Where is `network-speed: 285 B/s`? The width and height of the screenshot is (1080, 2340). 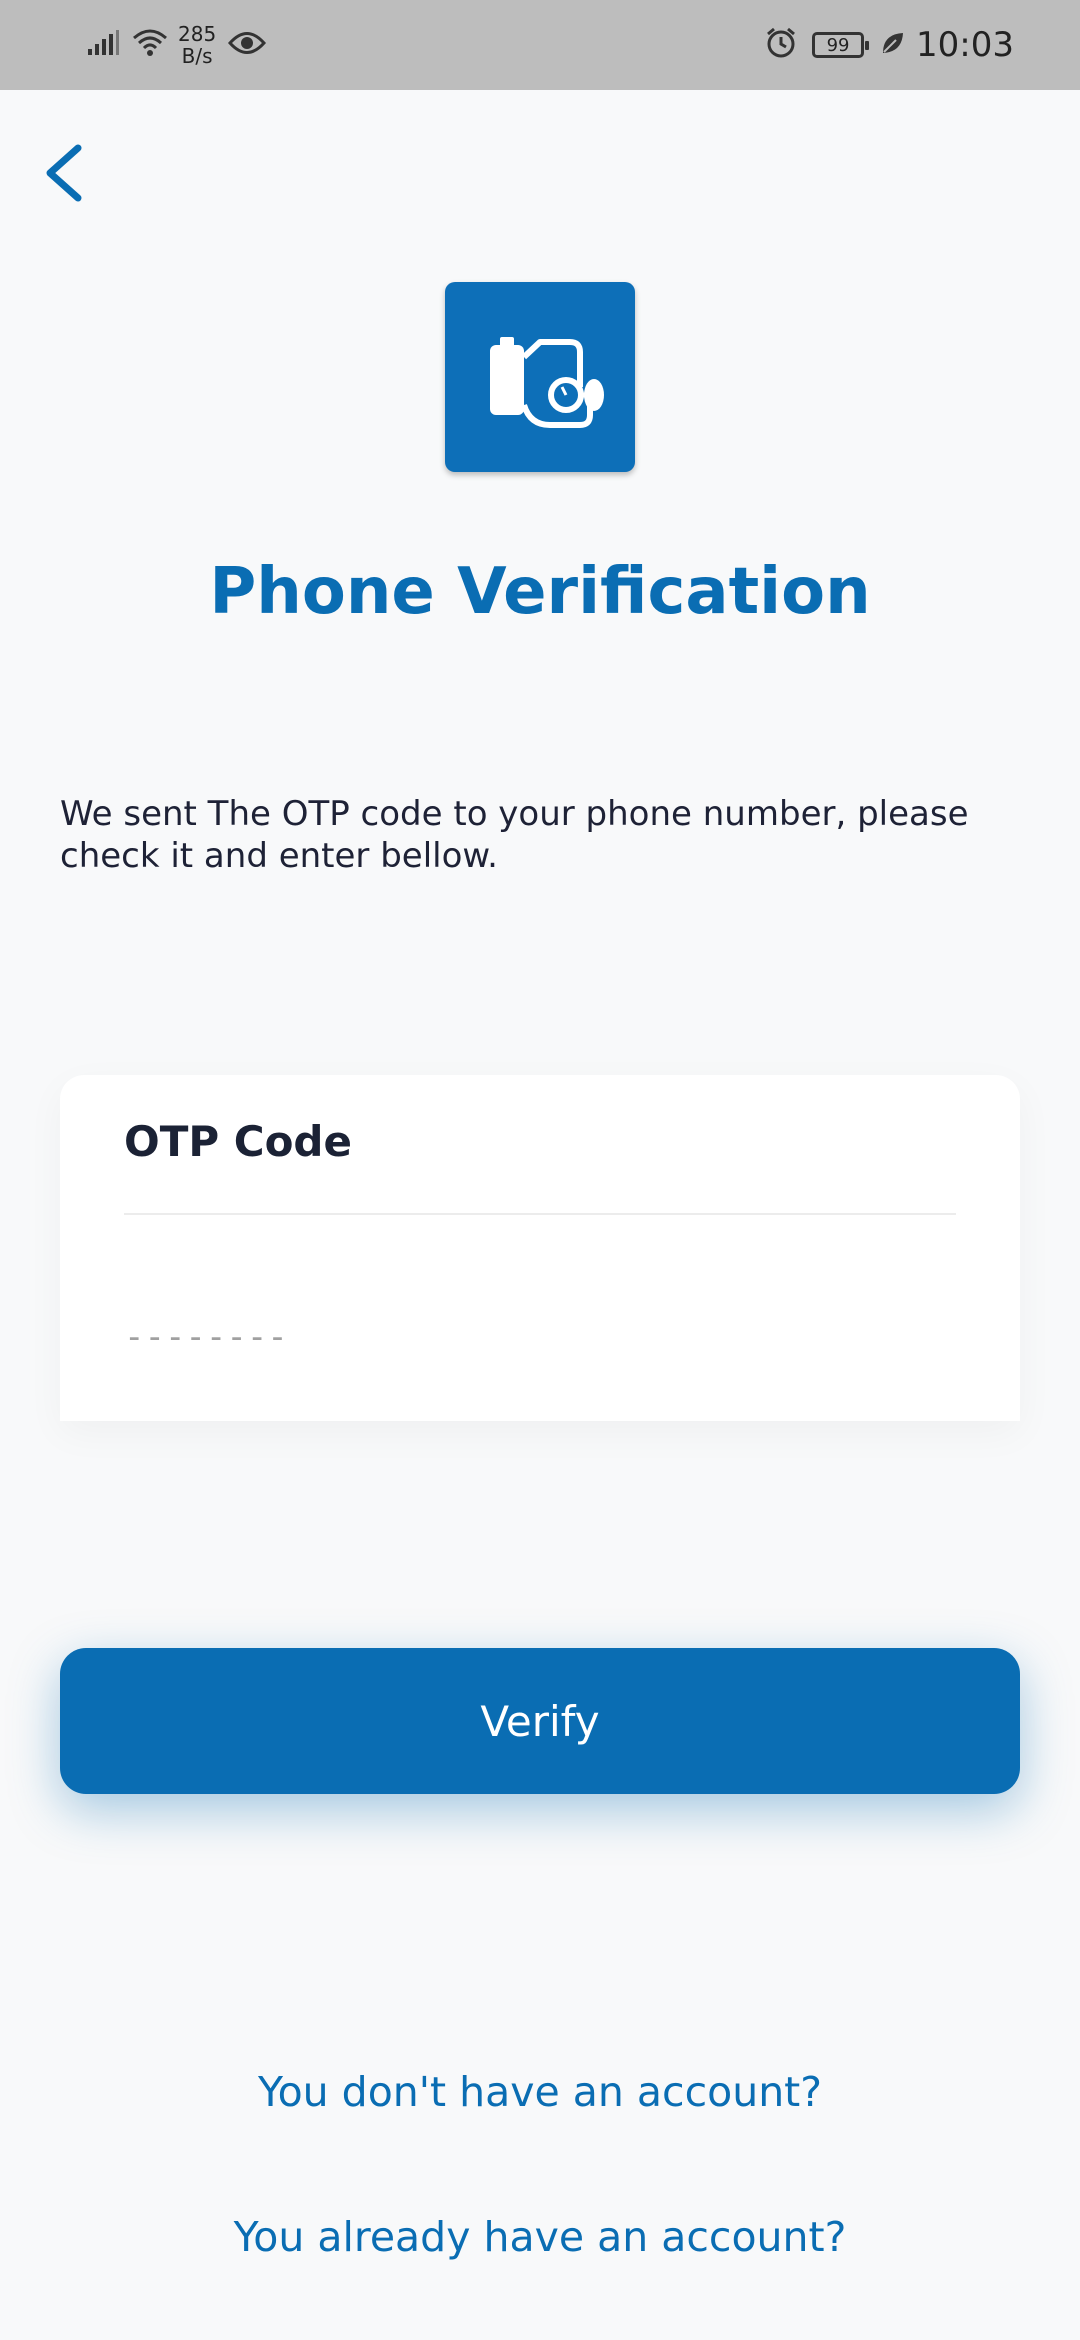 network-speed: 285 B/s is located at coordinates (197, 45).